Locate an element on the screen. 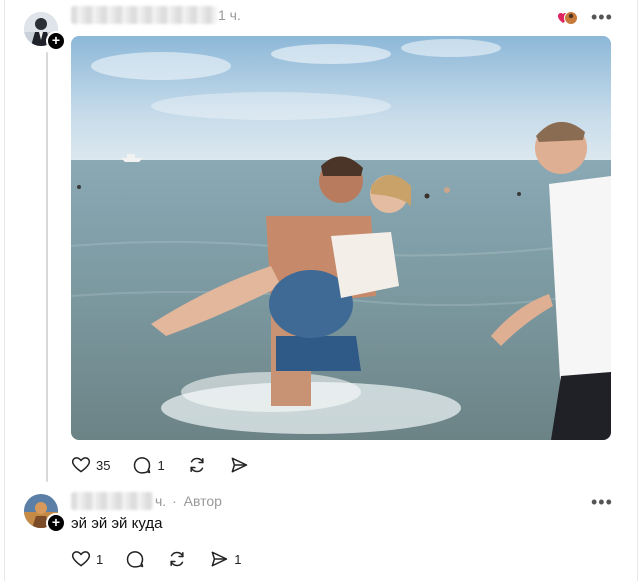 Image resolution: width=640 pixels, height=581 pixels. reply-author-name-blurred is located at coordinates (112, 501).